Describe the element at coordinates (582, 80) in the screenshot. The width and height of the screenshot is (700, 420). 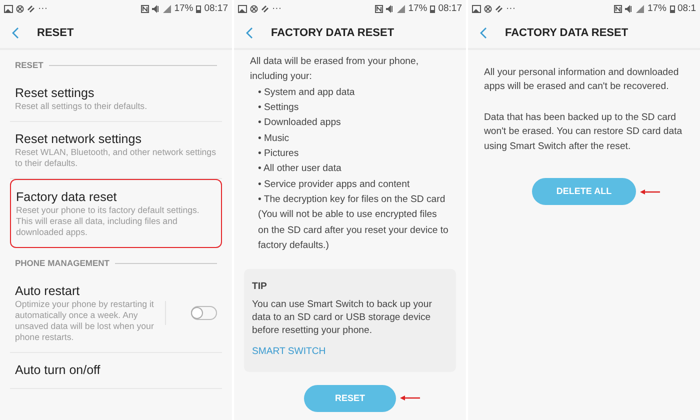
I see `paragraph: All your personal information and downloaded apps will be erased and can't be recovered.` at that location.